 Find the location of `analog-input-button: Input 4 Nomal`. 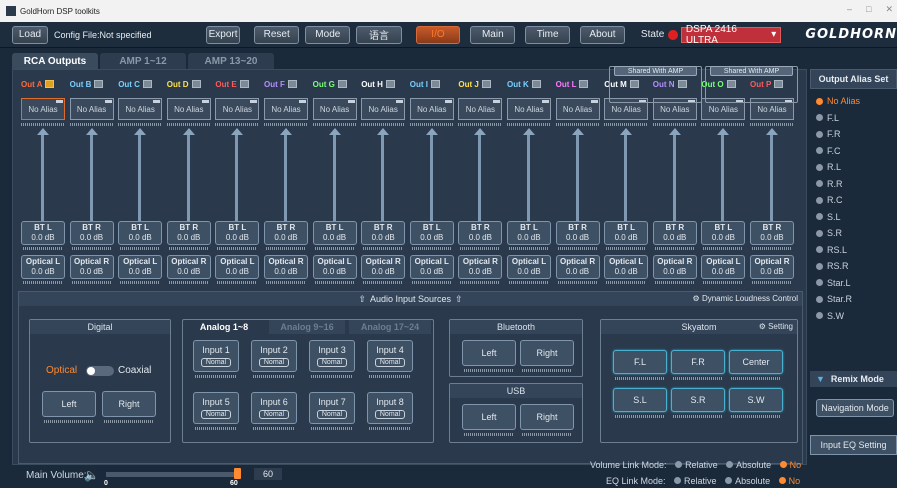

analog-input-button: Input 4 Nomal is located at coordinates (390, 356).